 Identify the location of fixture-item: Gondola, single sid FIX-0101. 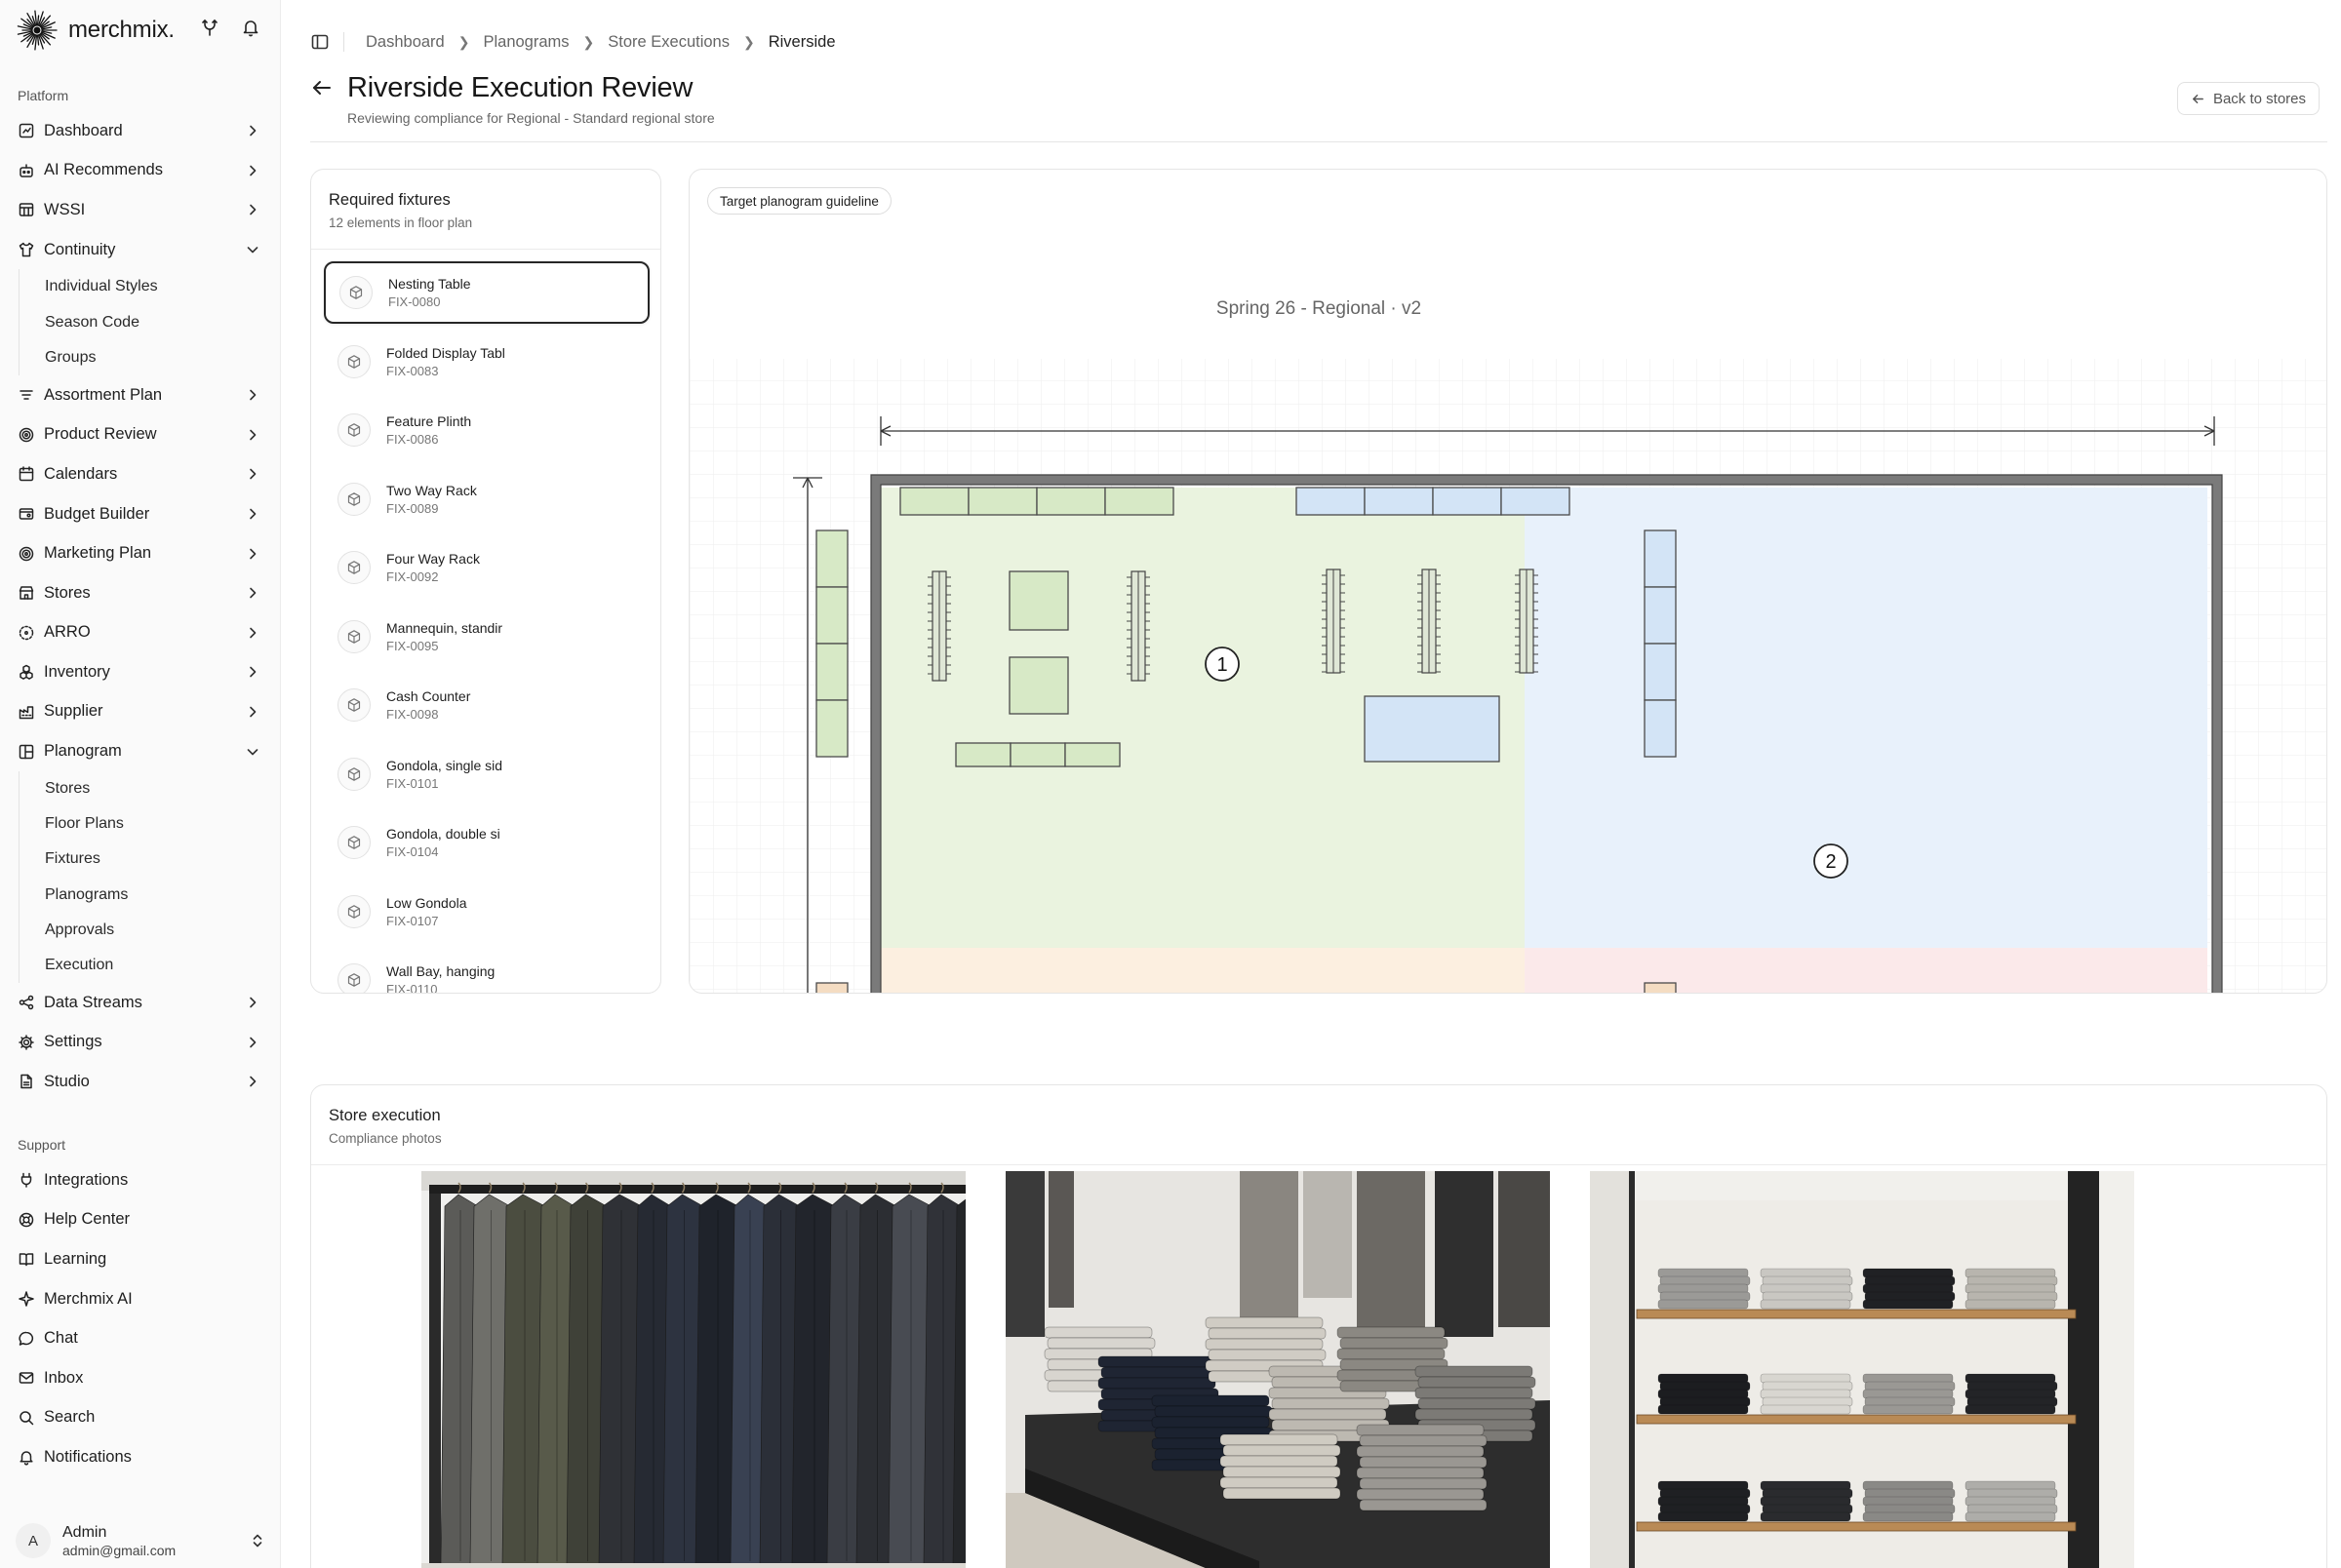
(487, 774).